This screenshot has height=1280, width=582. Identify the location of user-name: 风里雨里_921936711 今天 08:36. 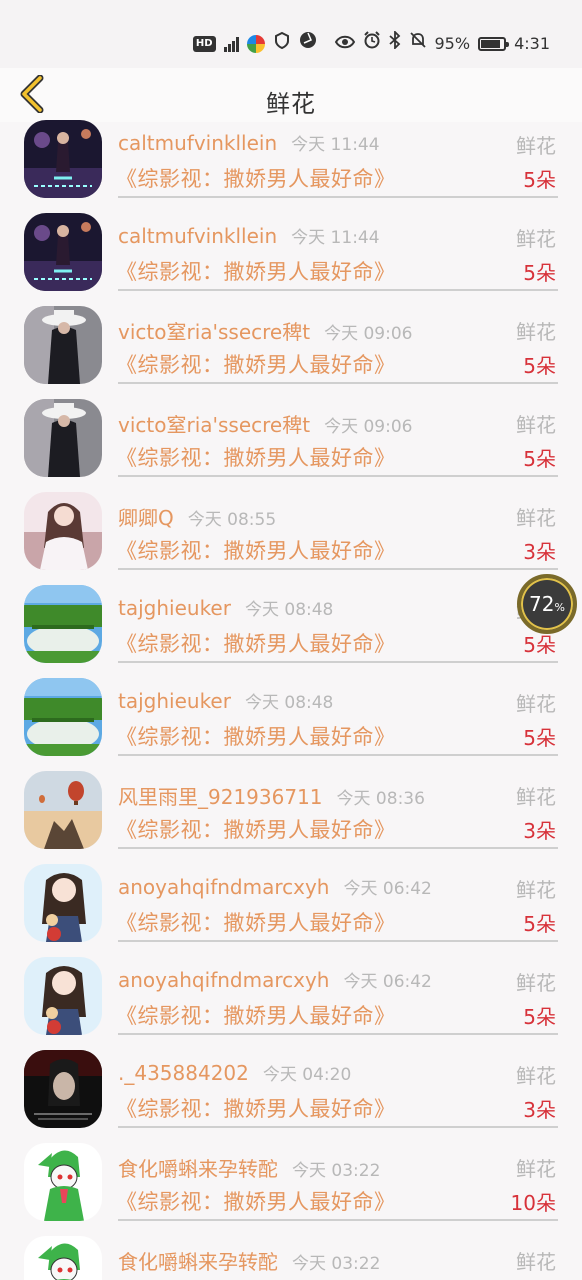
(271, 795).